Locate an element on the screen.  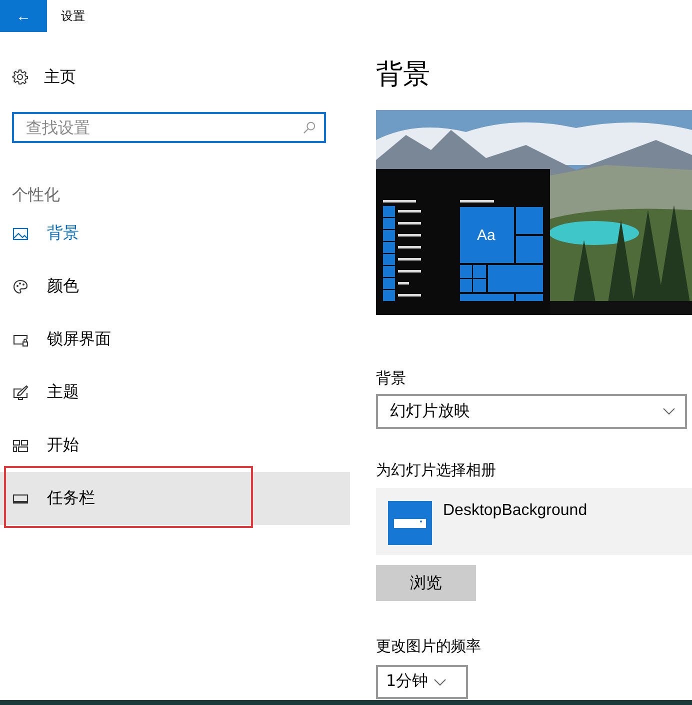
section-heading: 个性化 is located at coordinates (36, 195).